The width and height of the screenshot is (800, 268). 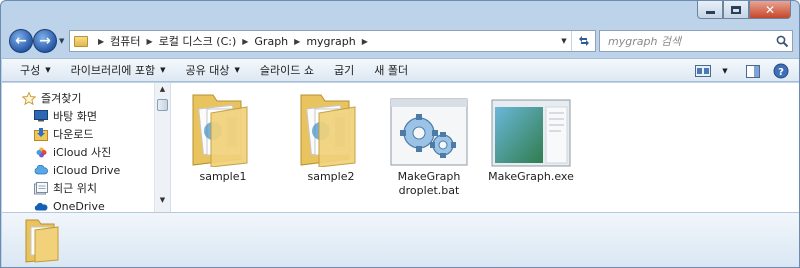 What do you see at coordinates (198, 41) in the screenshot?
I see `breadcrumb-local-disk: 로컬 디스크 (C:)` at bounding box center [198, 41].